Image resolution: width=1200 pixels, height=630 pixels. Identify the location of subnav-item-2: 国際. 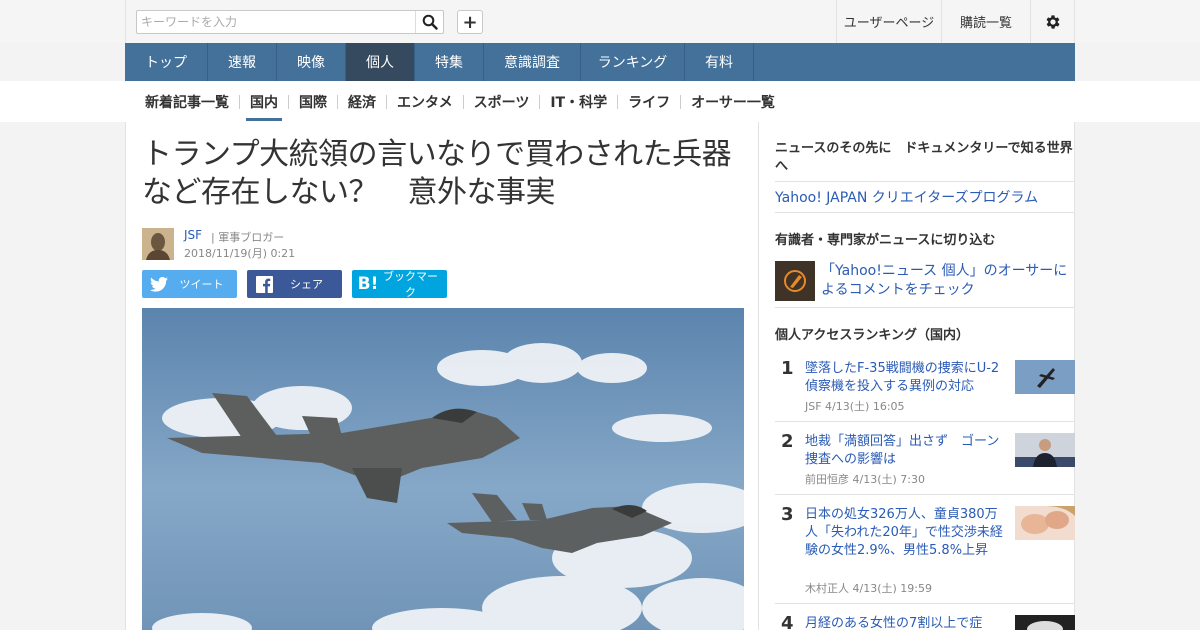
(313, 101).